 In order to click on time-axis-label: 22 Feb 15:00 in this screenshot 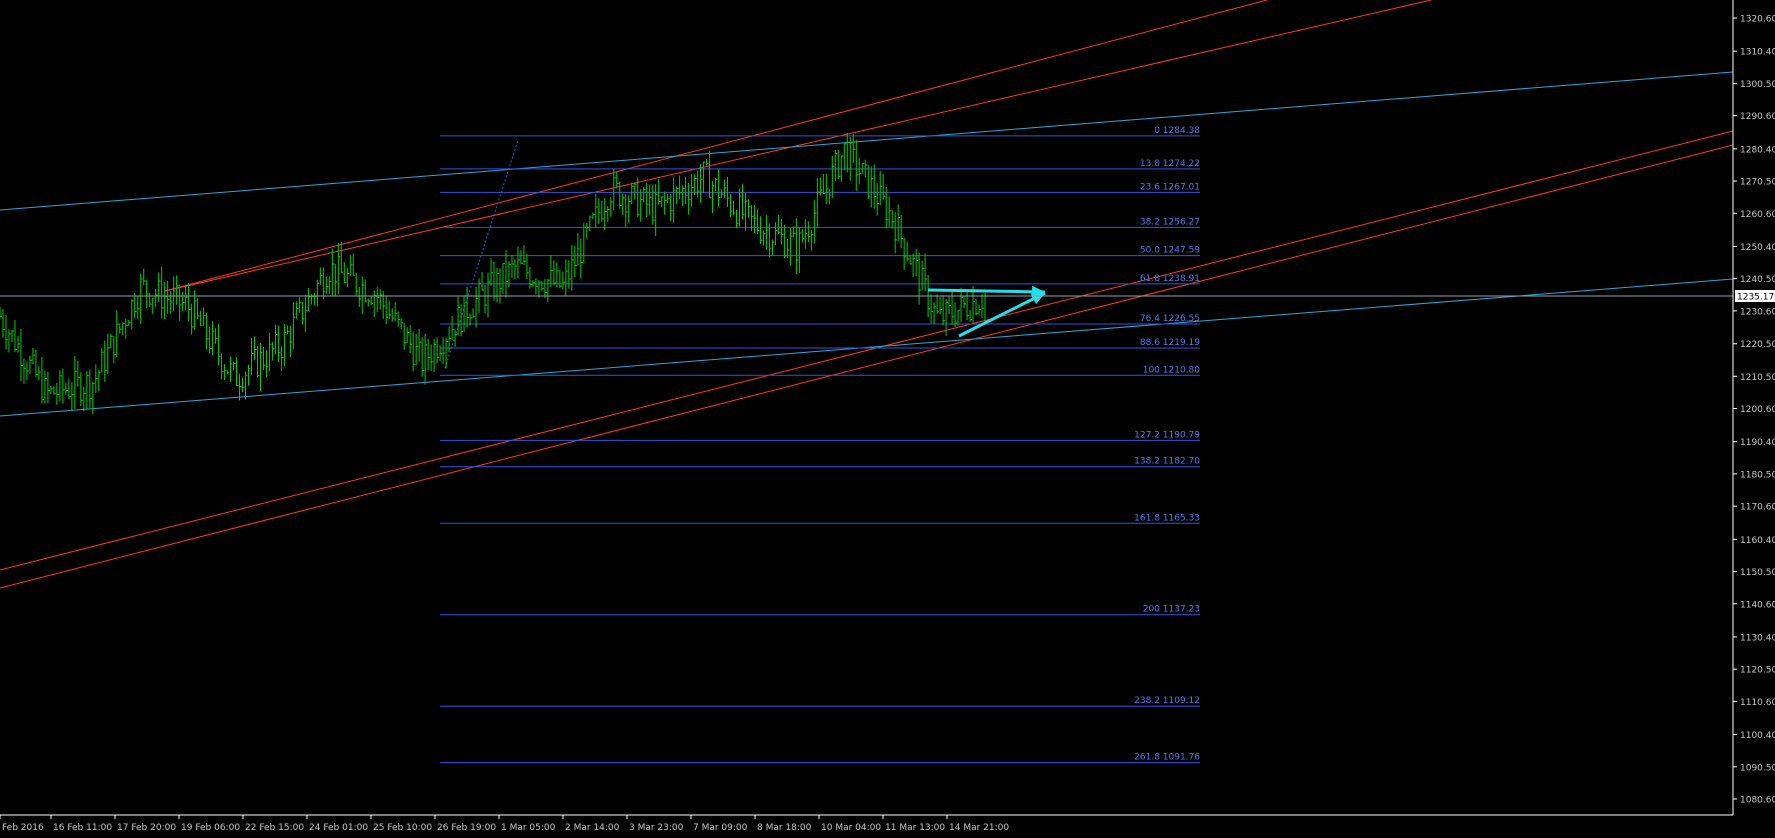, I will do `click(274, 828)`.